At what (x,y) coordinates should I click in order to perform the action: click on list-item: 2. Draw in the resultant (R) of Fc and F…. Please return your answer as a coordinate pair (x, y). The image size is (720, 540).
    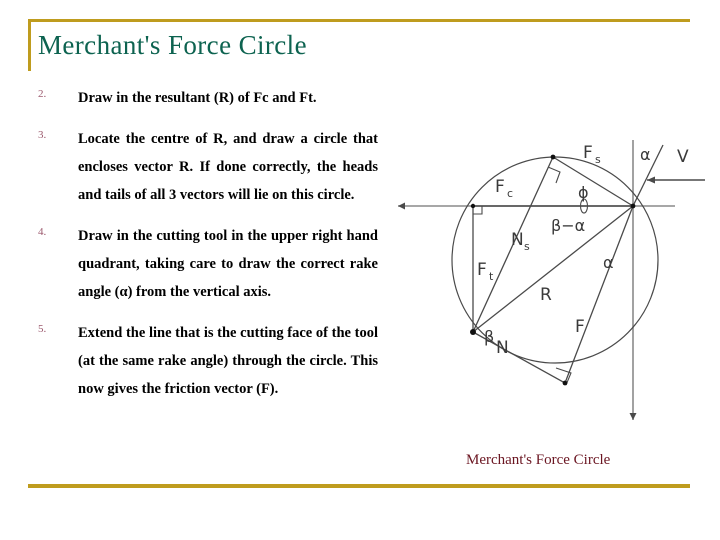
    Looking at the image, I should click on (204, 98).